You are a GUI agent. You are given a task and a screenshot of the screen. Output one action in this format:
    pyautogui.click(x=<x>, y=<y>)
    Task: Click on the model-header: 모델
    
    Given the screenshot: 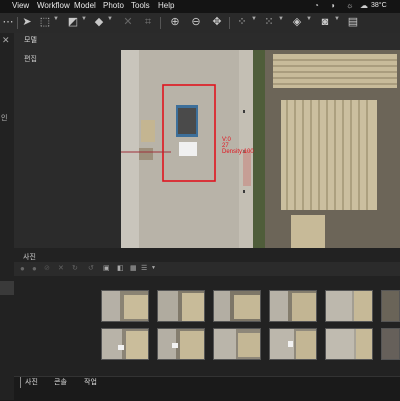 What is the action you would take?
    pyautogui.click(x=207, y=42)
    